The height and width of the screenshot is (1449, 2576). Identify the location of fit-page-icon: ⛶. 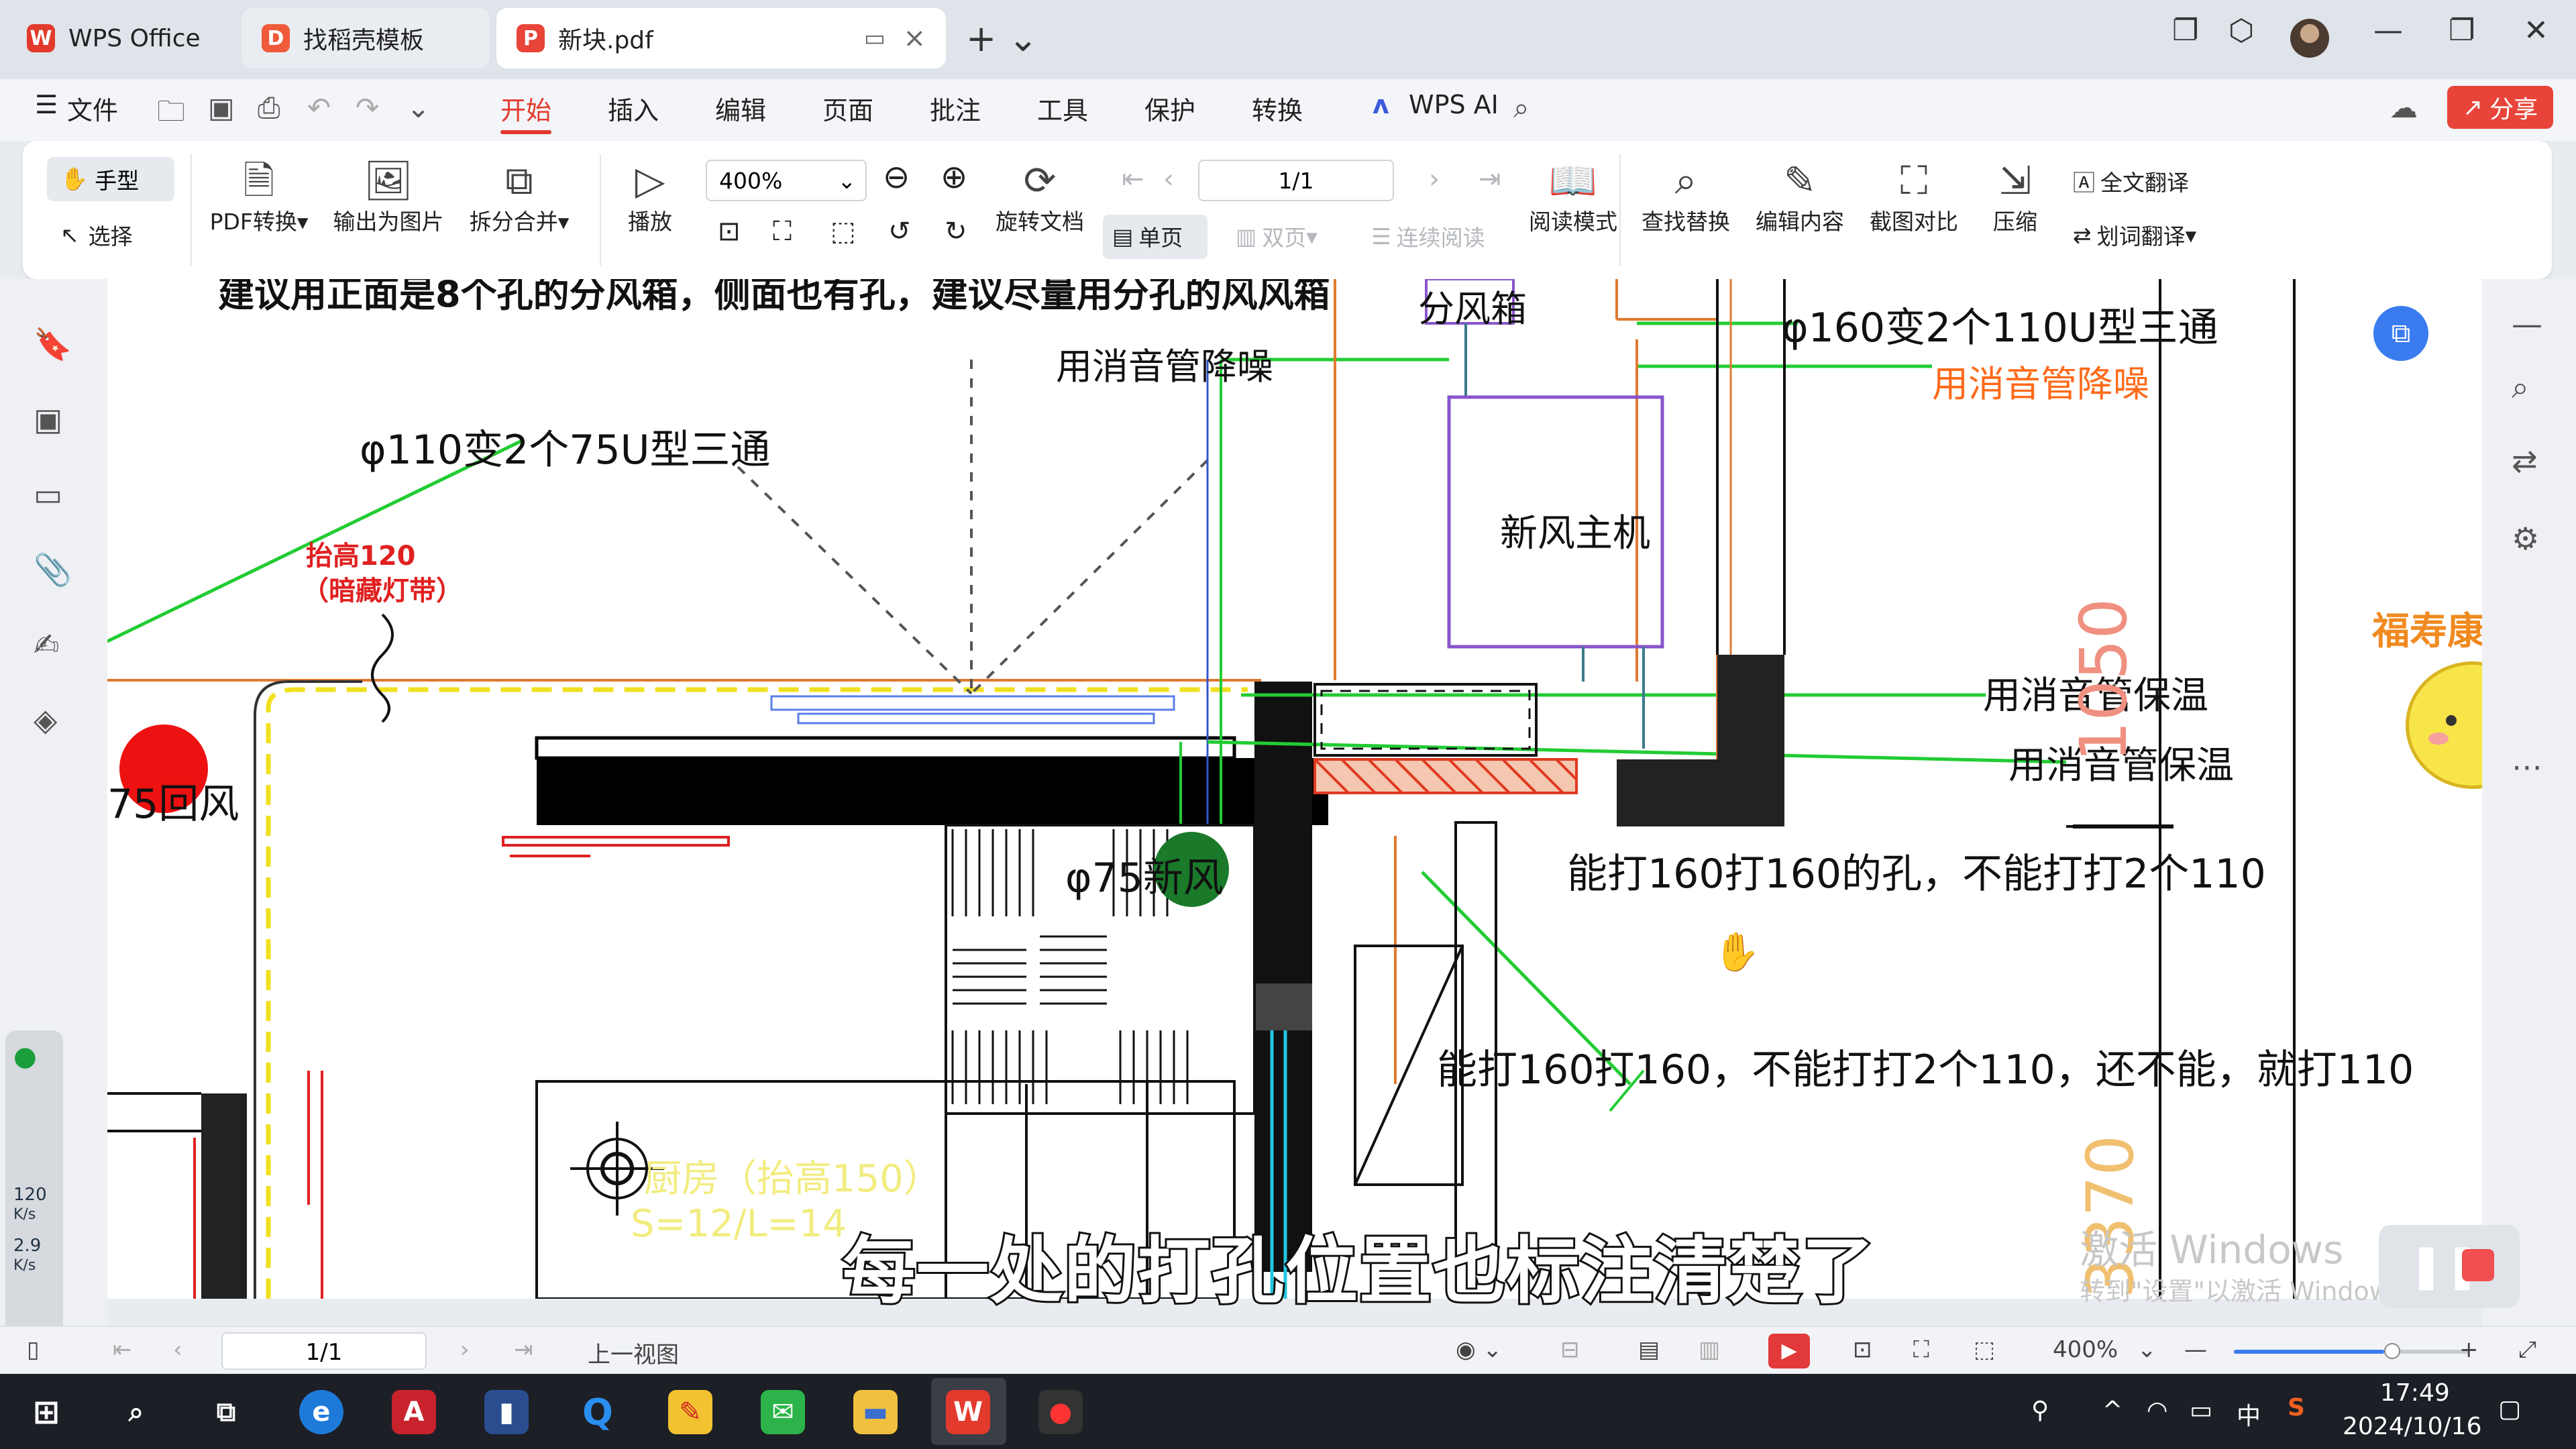
(1921, 1349).